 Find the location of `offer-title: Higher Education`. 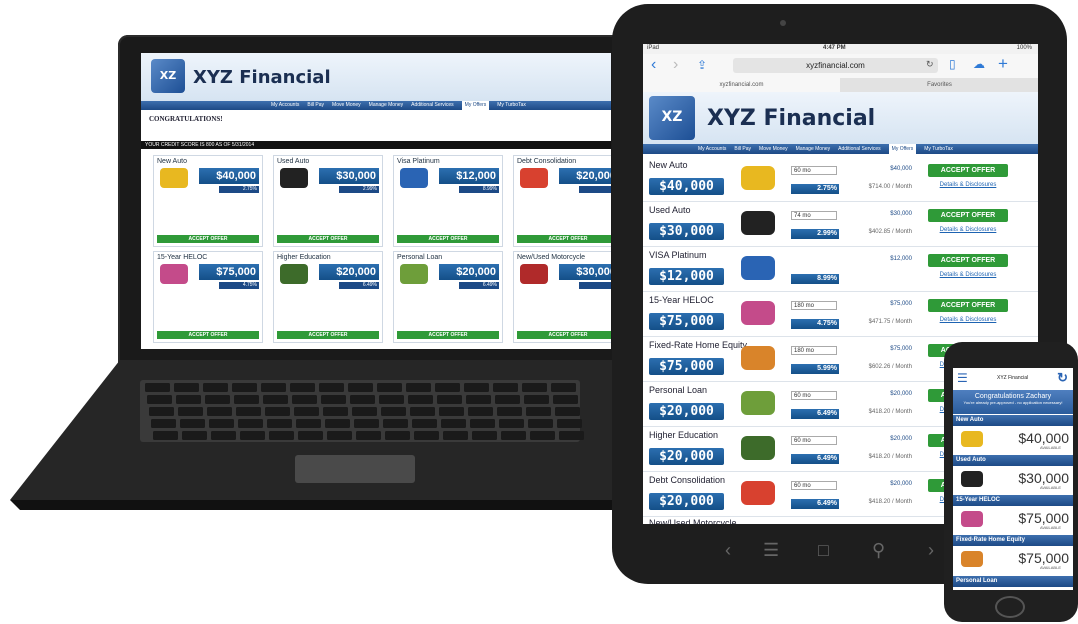

offer-title: Higher Education is located at coordinates (304, 257).